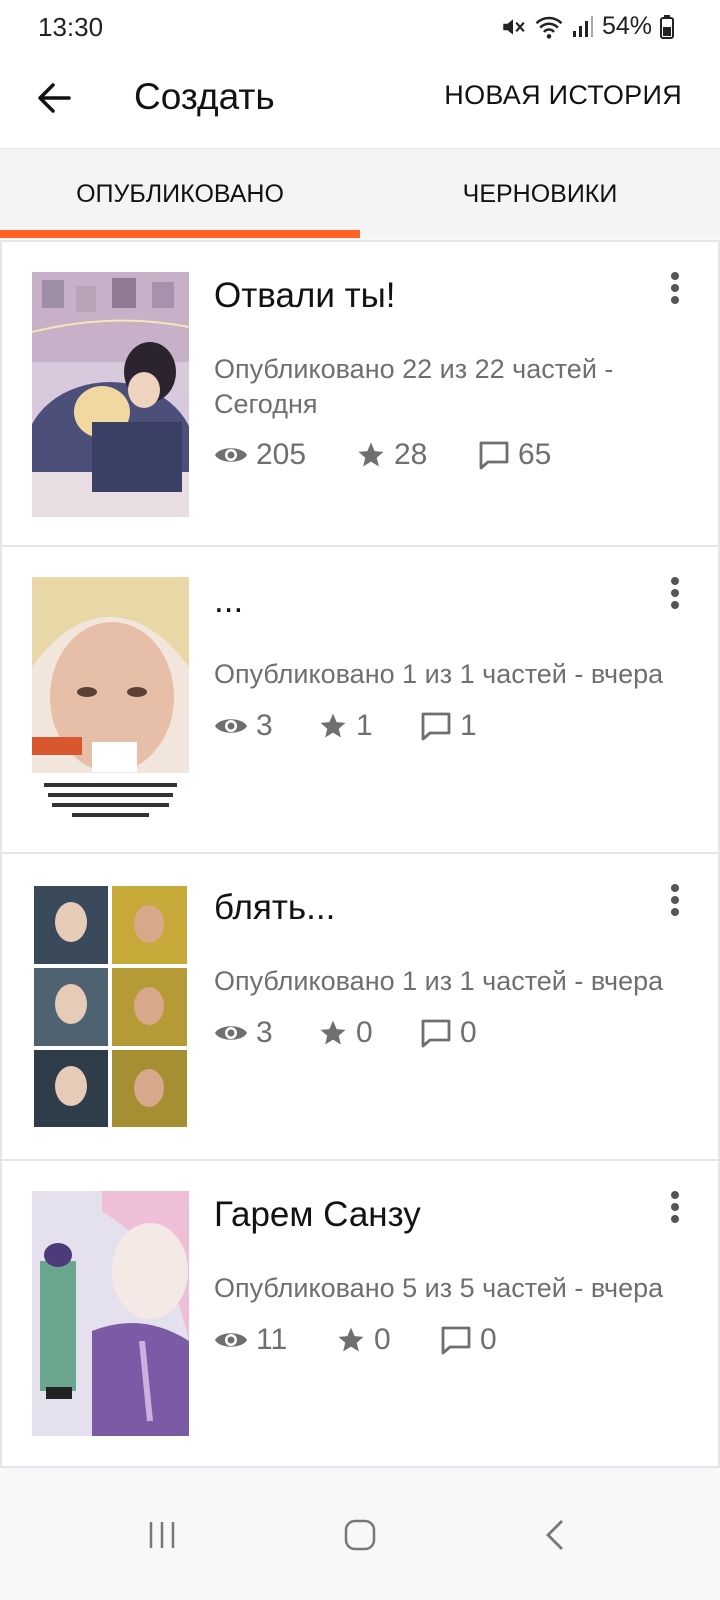 The width and height of the screenshot is (720, 1600). I want to click on home-button, so click(360, 1535).